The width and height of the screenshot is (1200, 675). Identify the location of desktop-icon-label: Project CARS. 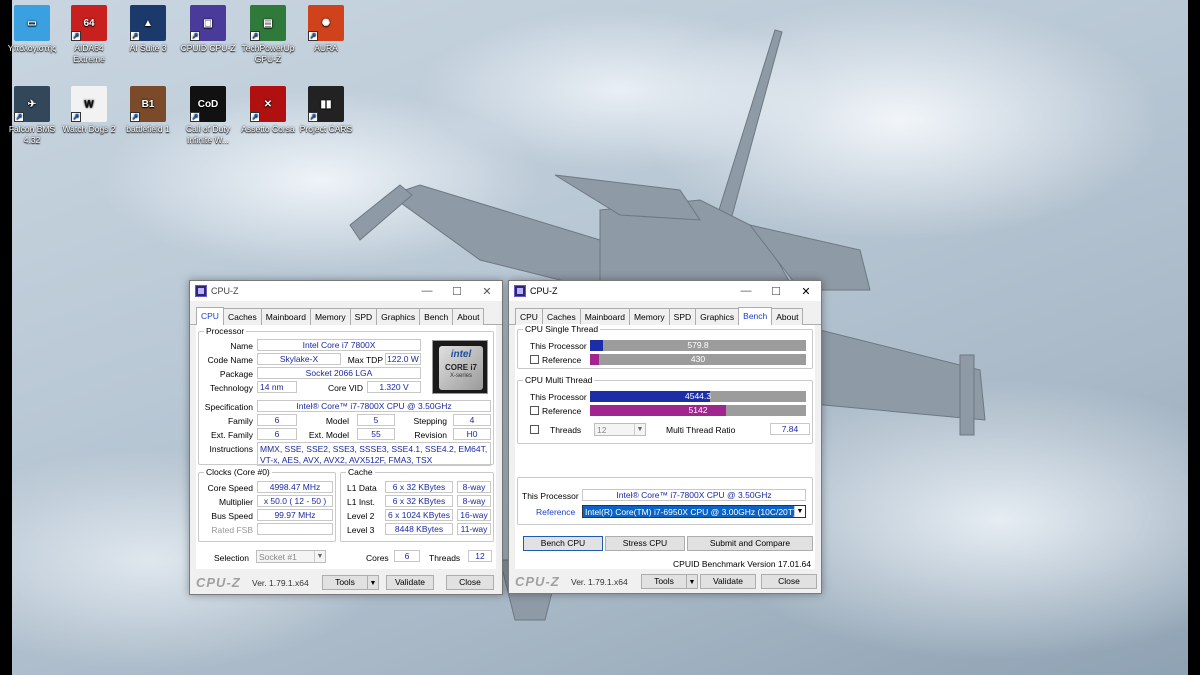
(326, 129).